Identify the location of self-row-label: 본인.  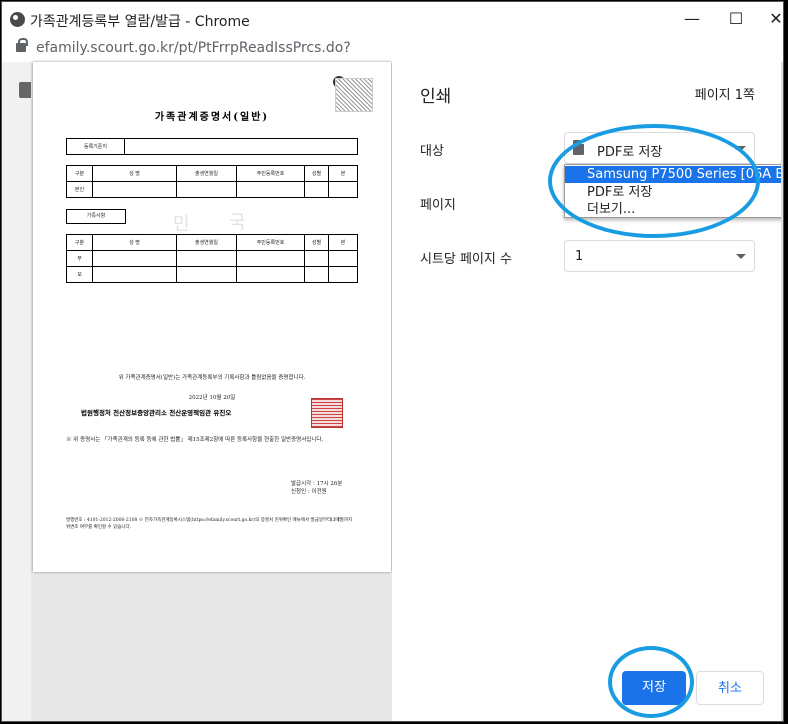
(79, 189).